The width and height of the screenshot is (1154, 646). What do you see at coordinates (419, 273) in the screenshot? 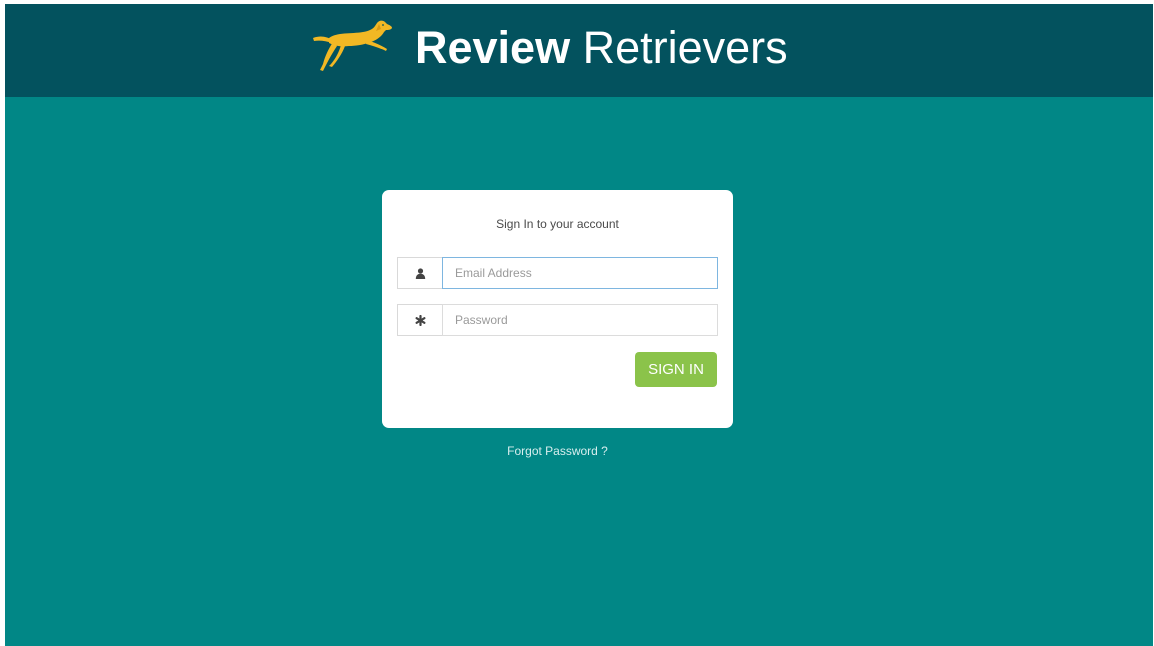
I see `user-icon` at bounding box center [419, 273].